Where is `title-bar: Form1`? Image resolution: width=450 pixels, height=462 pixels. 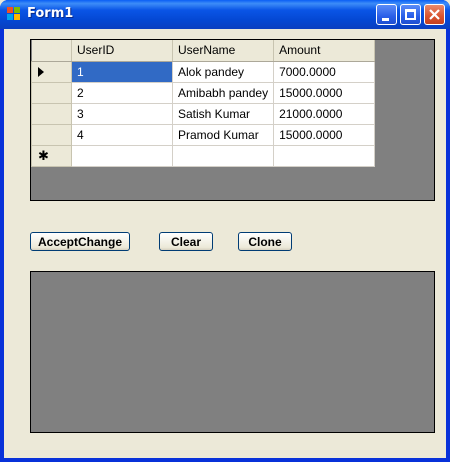
title-bar: Form1 is located at coordinates (225, 14).